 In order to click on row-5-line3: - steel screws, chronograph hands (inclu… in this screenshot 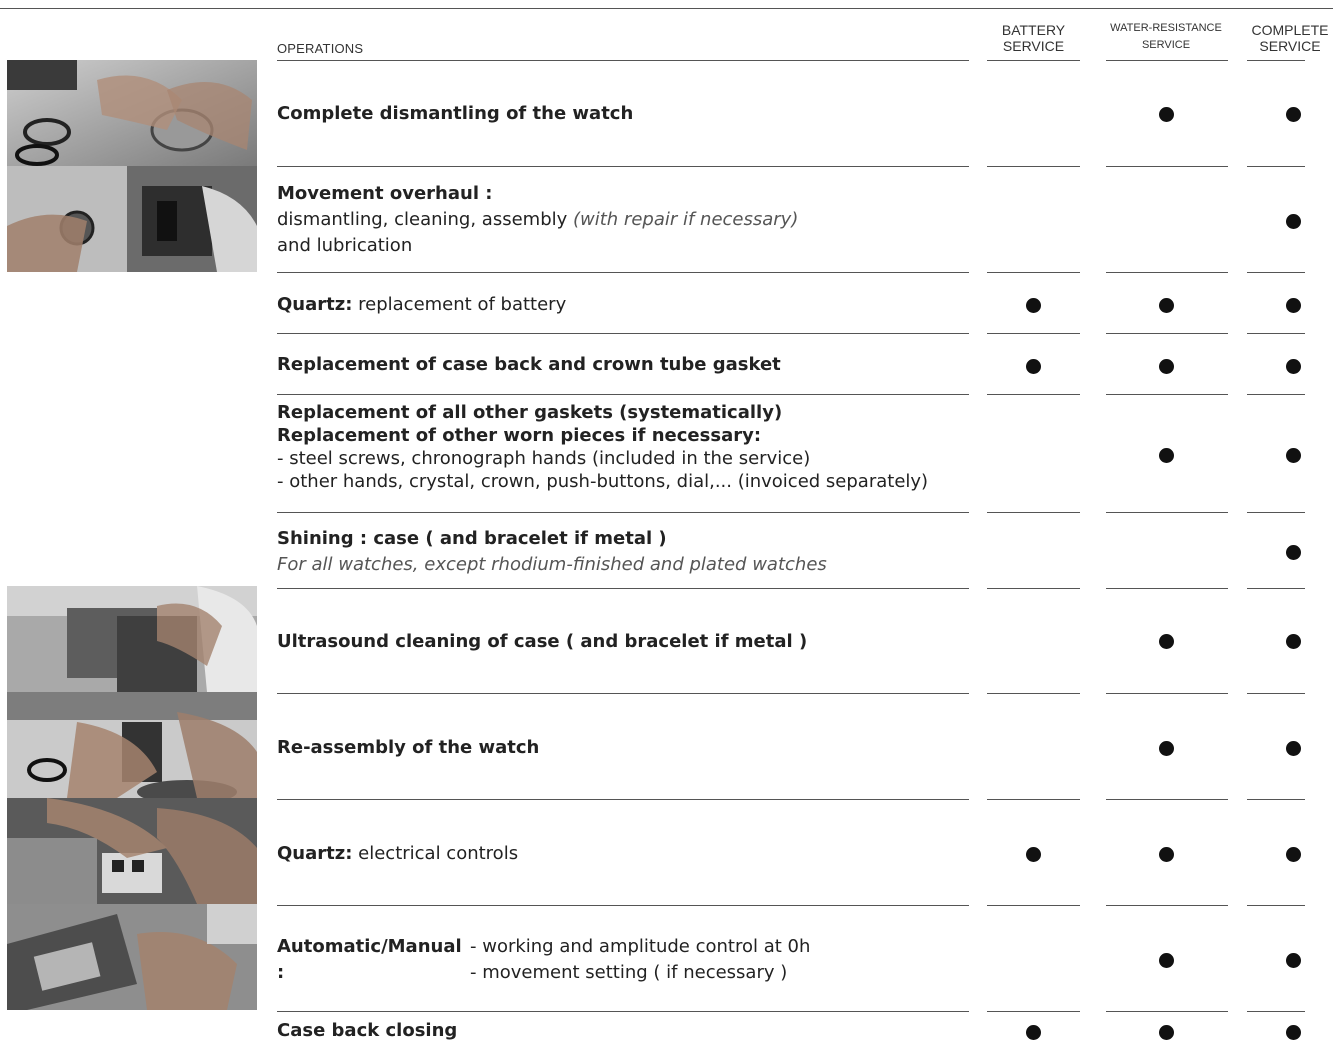, I will do `click(544, 458)`.